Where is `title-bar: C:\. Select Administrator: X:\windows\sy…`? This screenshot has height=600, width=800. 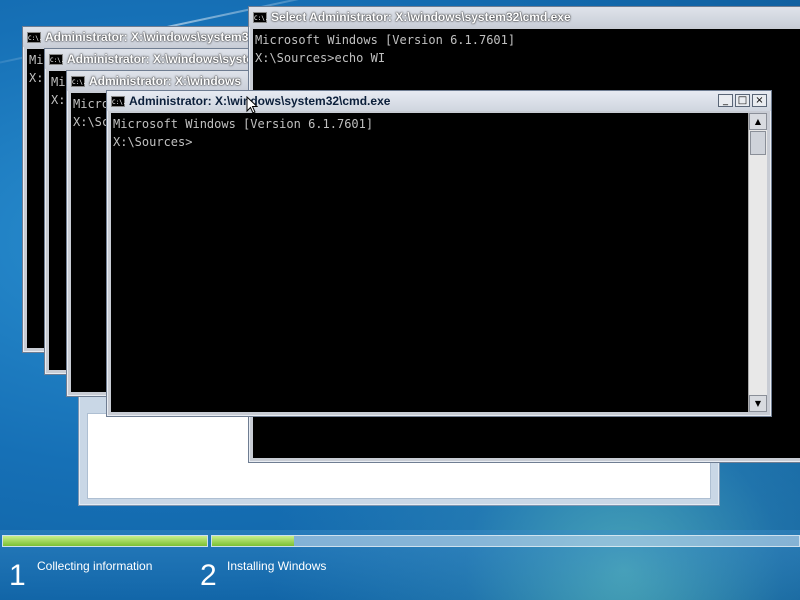
title-bar: C:\. Select Administrator: X:\windows\sy… is located at coordinates (524, 17).